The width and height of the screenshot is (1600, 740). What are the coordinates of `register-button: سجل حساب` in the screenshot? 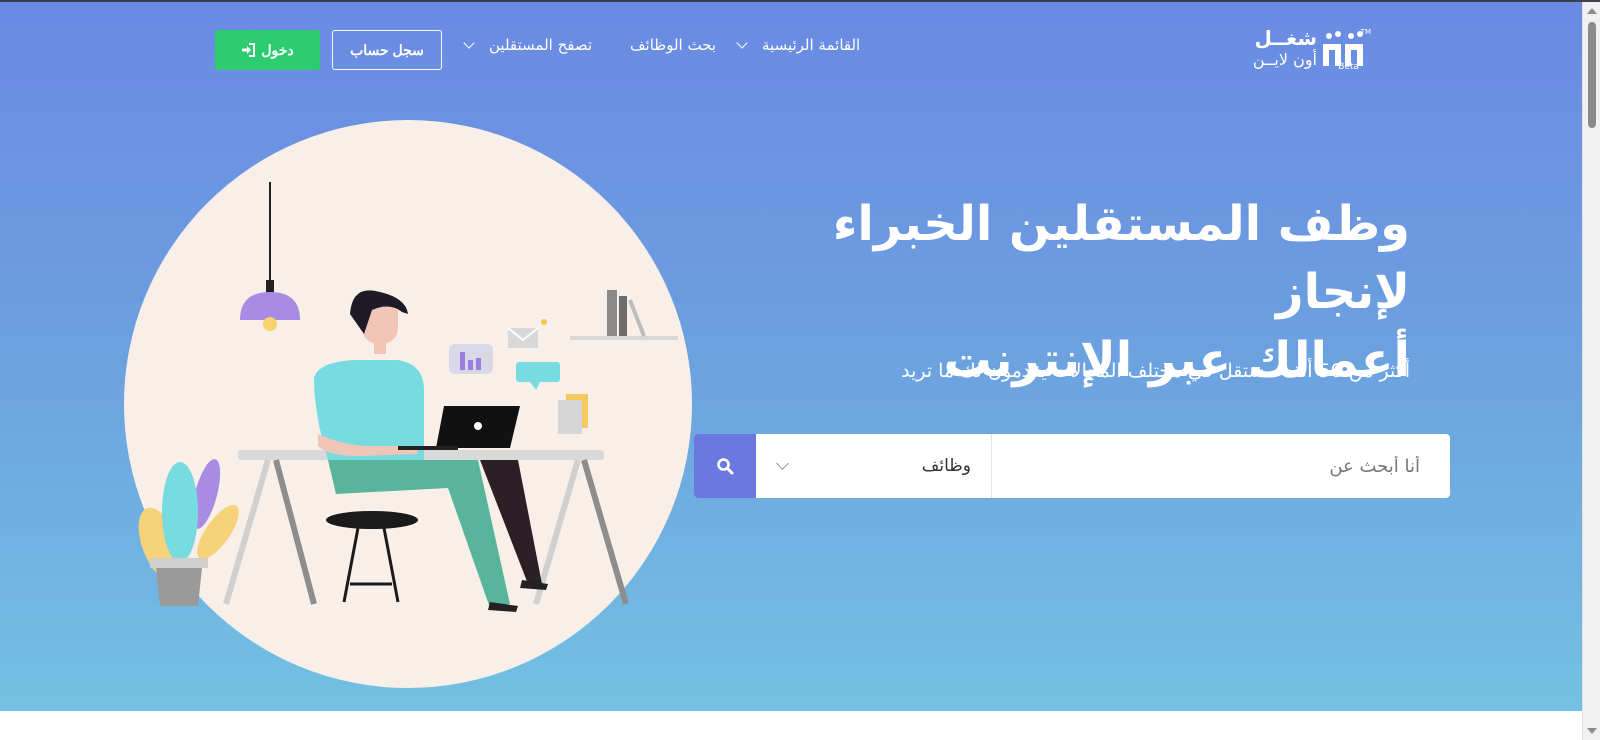 It's located at (387, 50).